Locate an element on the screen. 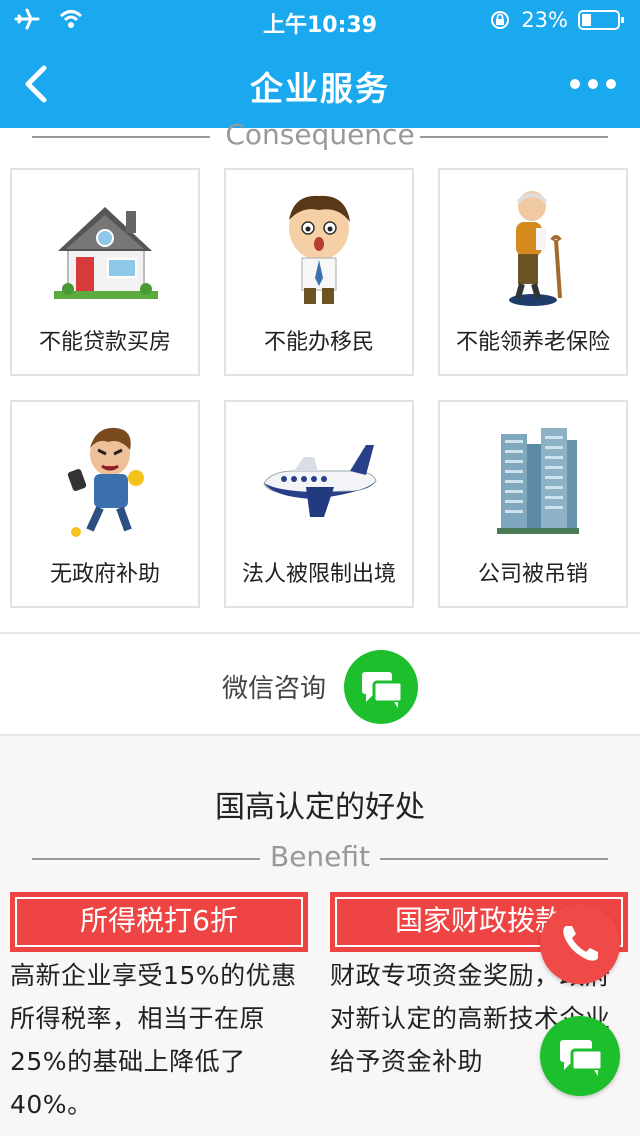  wechat-consult-label: 微信咨询 is located at coordinates (274, 689).